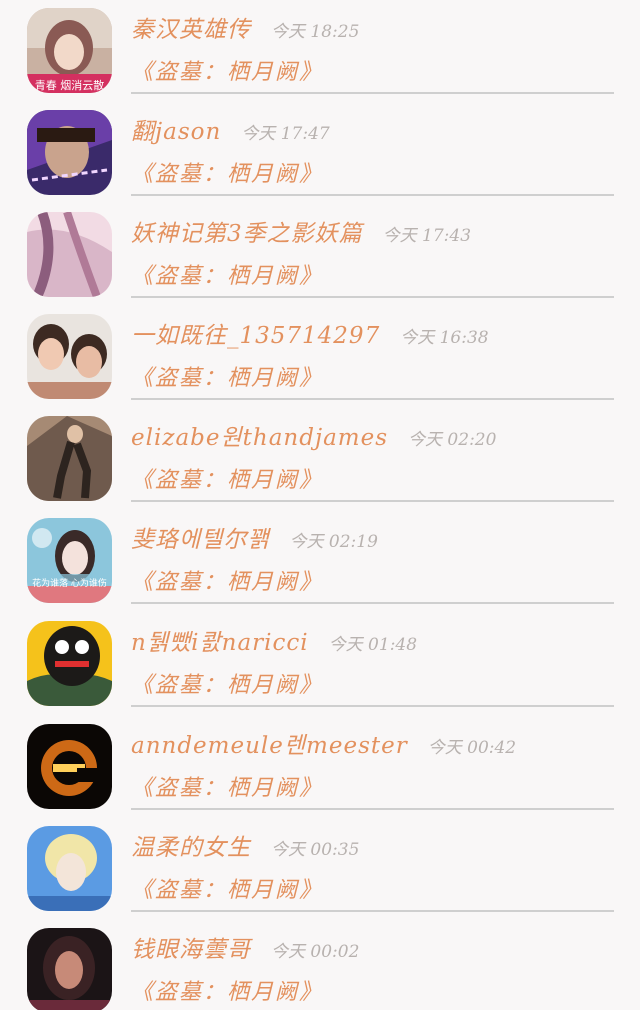 The width and height of the screenshot is (640, 1010). What do you see at coordinates (69, 50) in the screenshot?
I see `avatar: 青春 烟消云散` at bounding box center [69, 50].